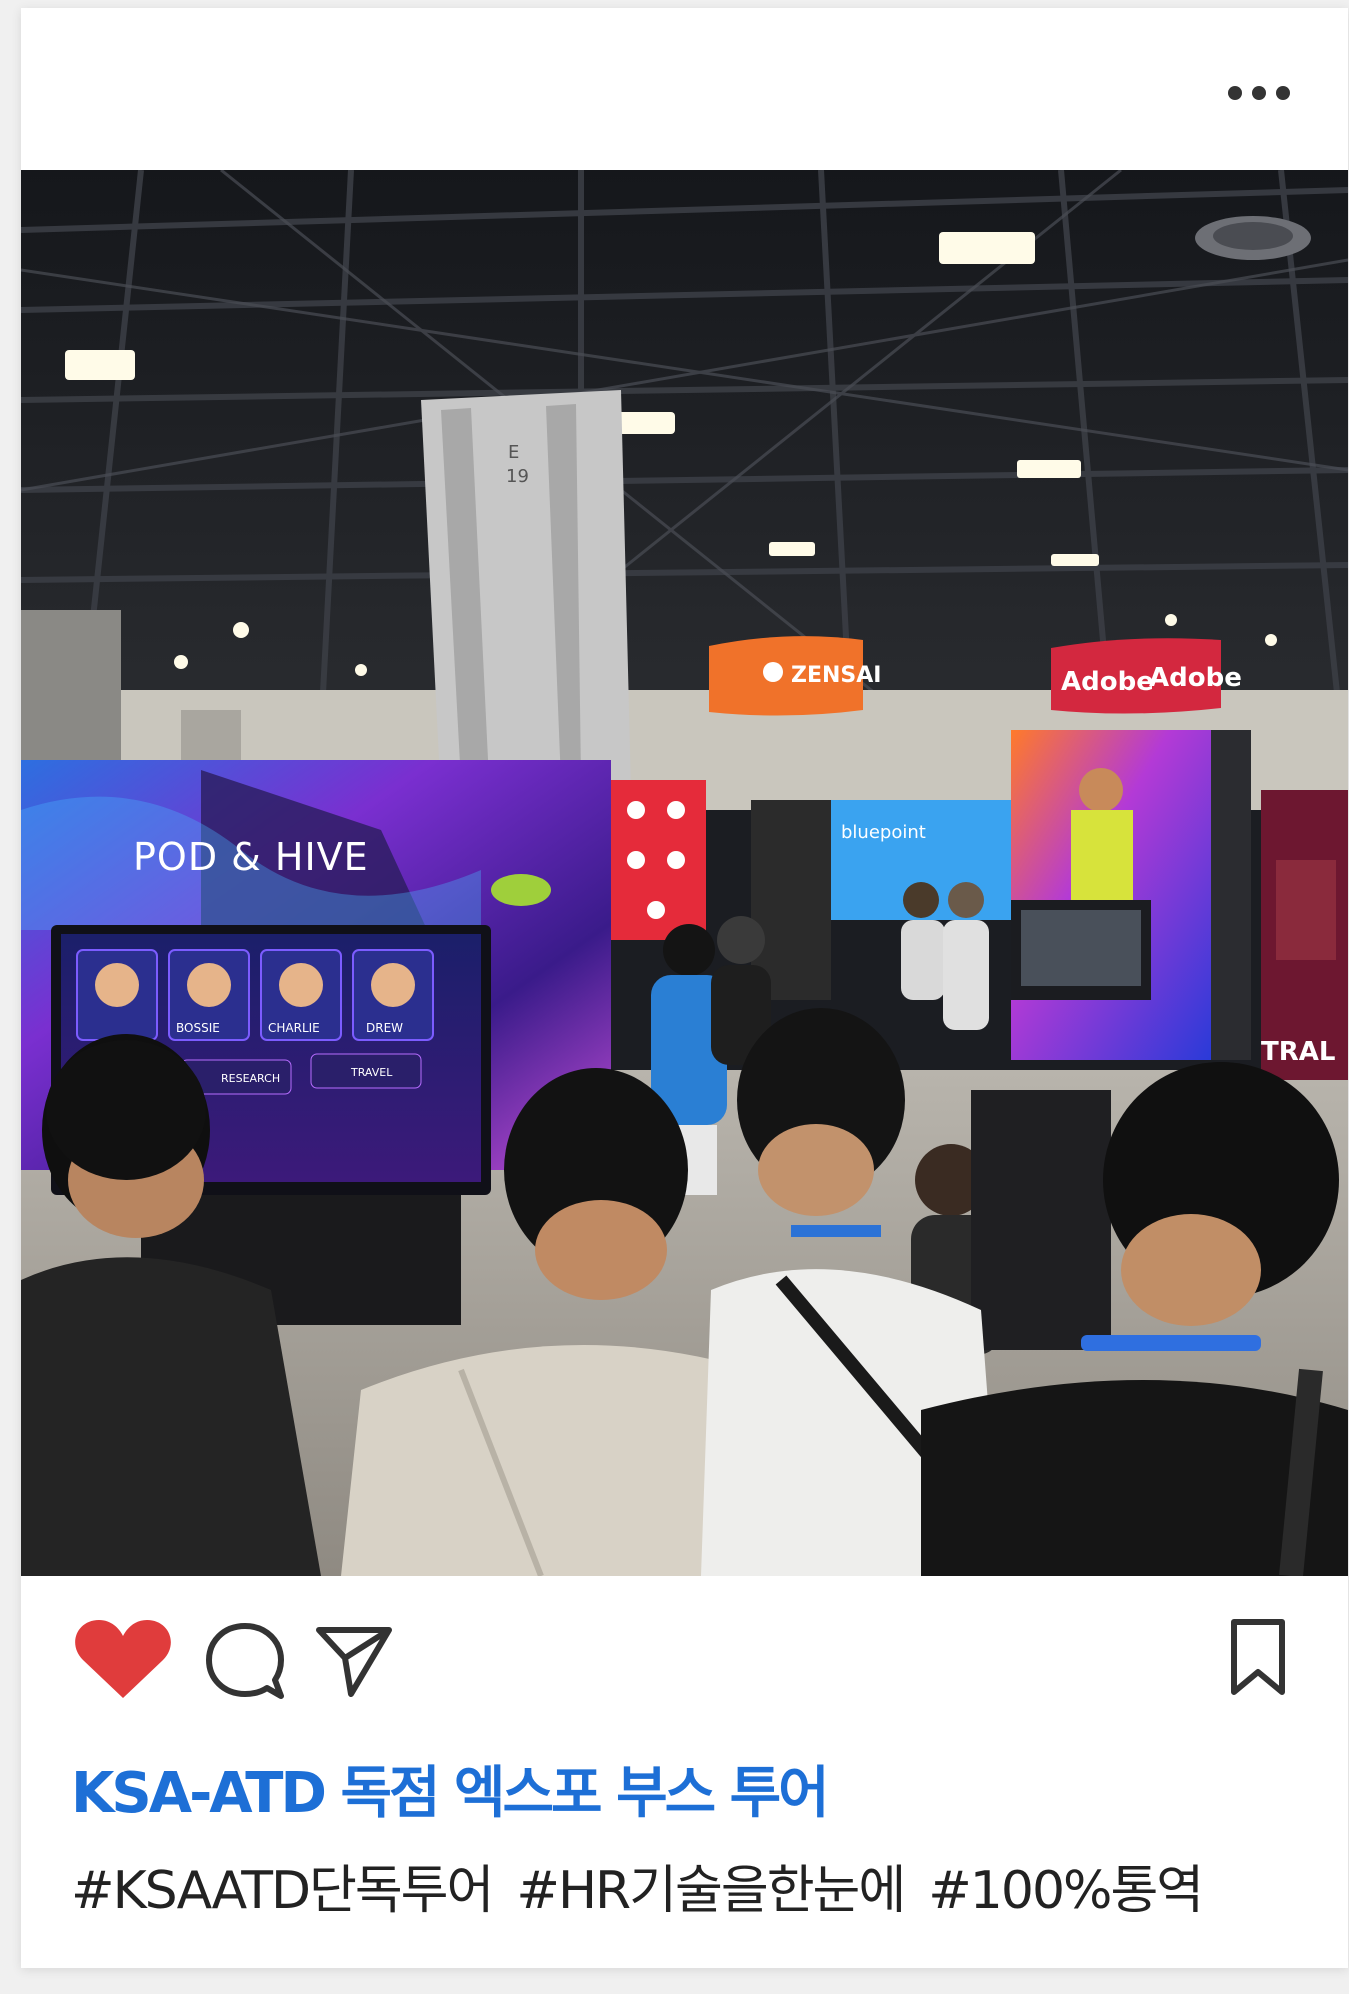 The image size is (1349, 1994). Describe the element at coordinates (384, 1028) in the screenshot. I see `screen-name-3: DREW` at that location.